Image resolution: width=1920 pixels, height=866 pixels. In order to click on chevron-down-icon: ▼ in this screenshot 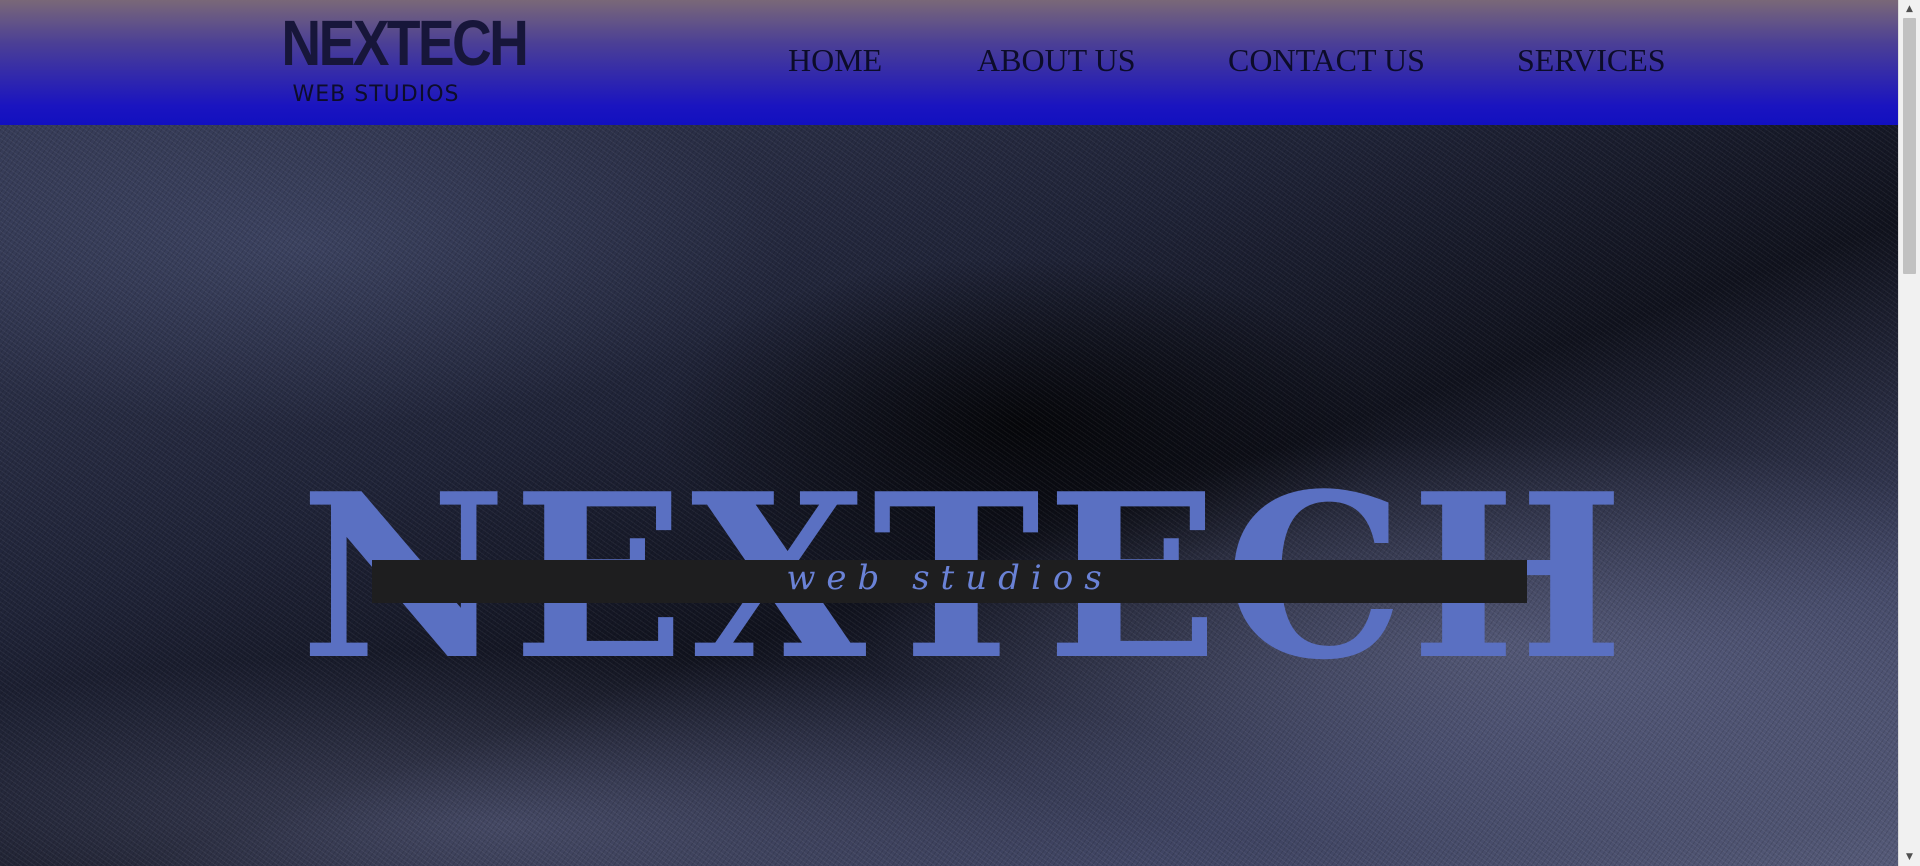, I will do `click(1909, 857)`.